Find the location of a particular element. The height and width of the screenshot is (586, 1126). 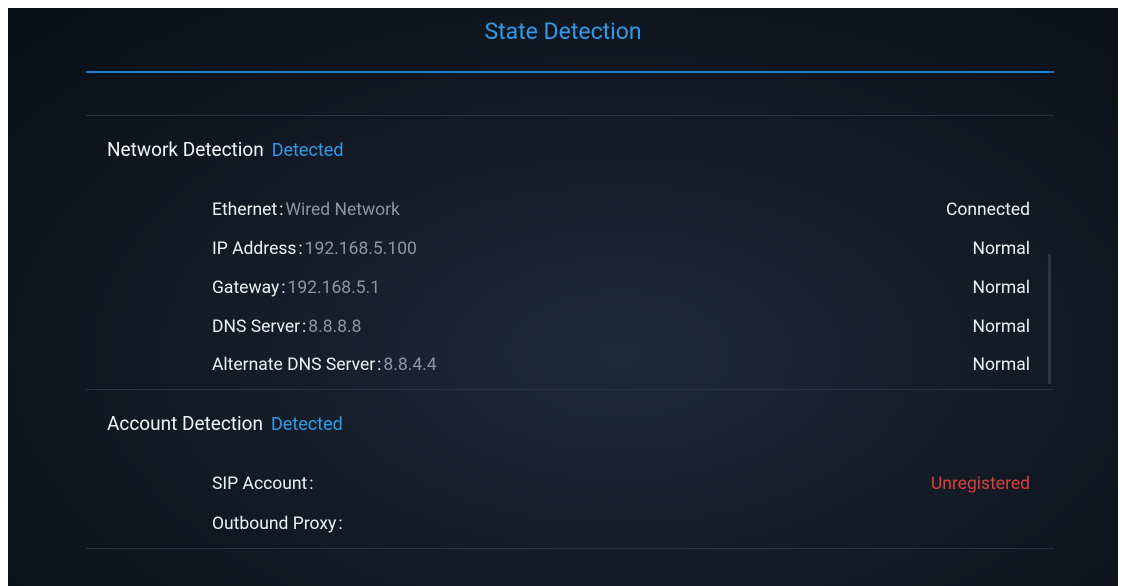

row-label: Outbound Proxy is located at coordinates (274, 524).